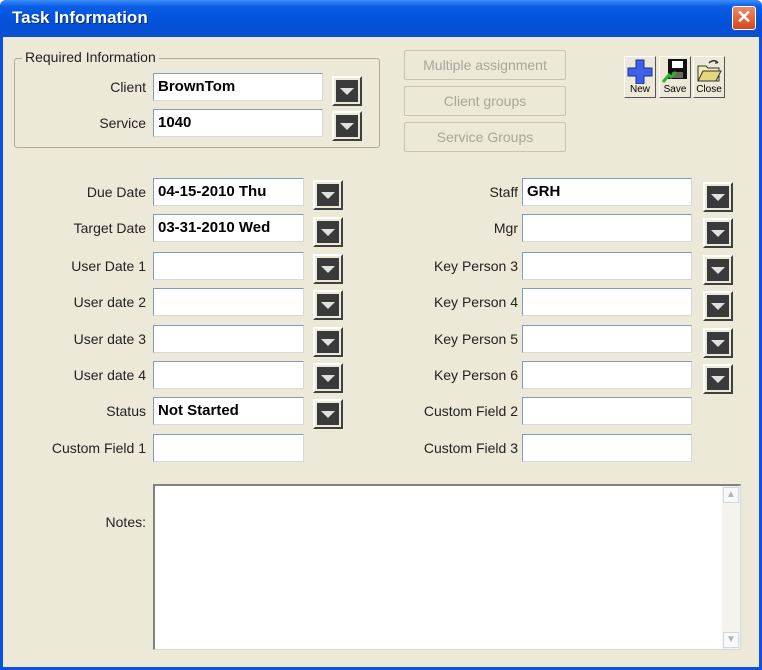  What do you see at coordinates (238, 123) in the screenshot?
I see `service-field: 1040` at bounding box center [238, 123].